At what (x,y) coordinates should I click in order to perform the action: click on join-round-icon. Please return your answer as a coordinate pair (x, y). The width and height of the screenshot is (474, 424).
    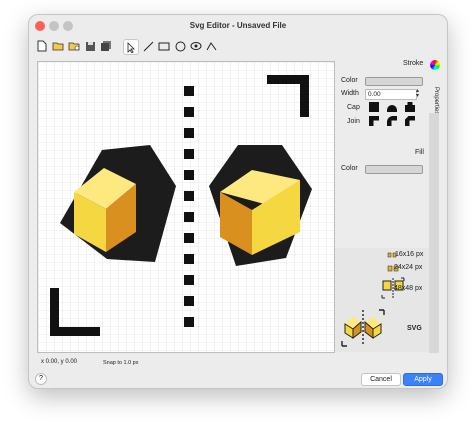
    Looking at the image, I should click on (392, 121).